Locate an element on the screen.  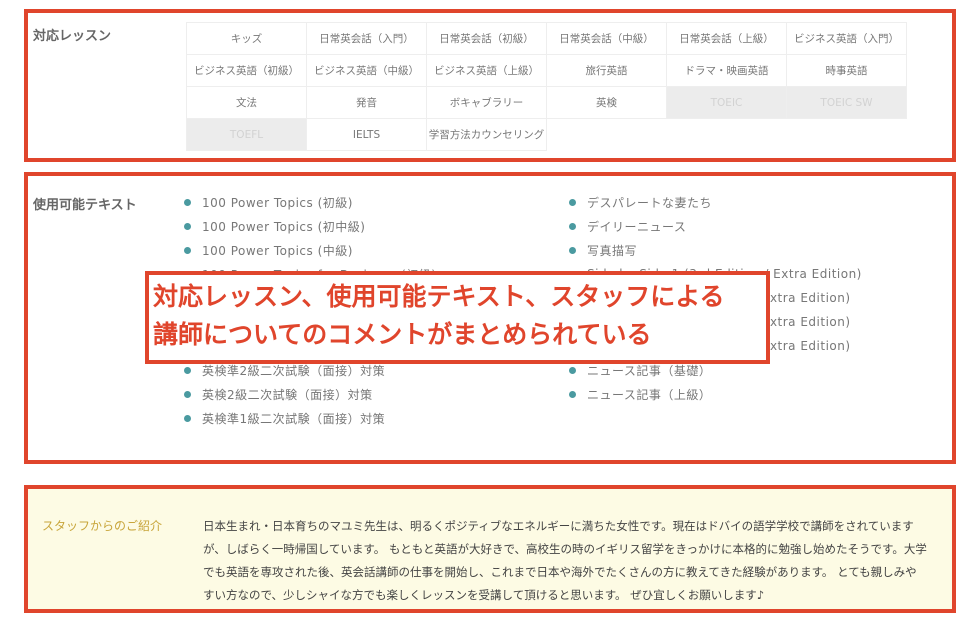
lesson-cell: 日常英会話（上級） is located at coordinates (726, 38).